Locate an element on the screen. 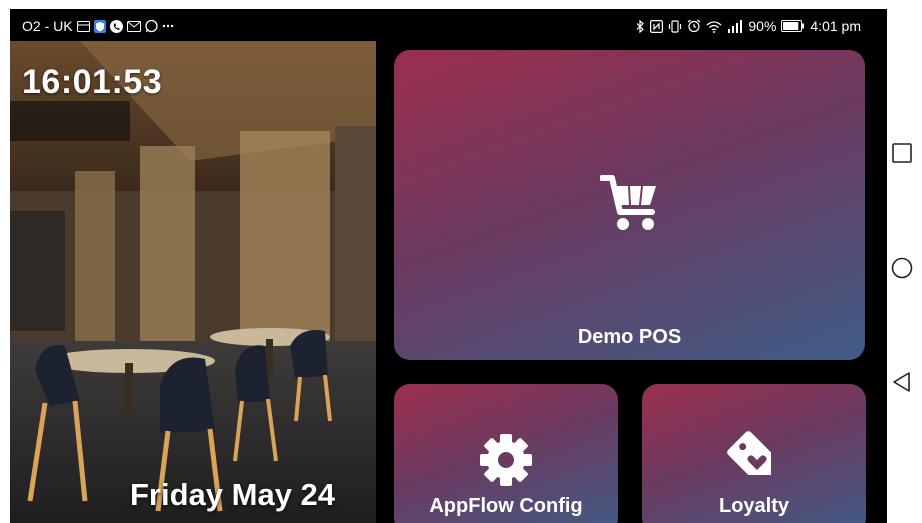  more-icon is located at coordinates (168, 26).